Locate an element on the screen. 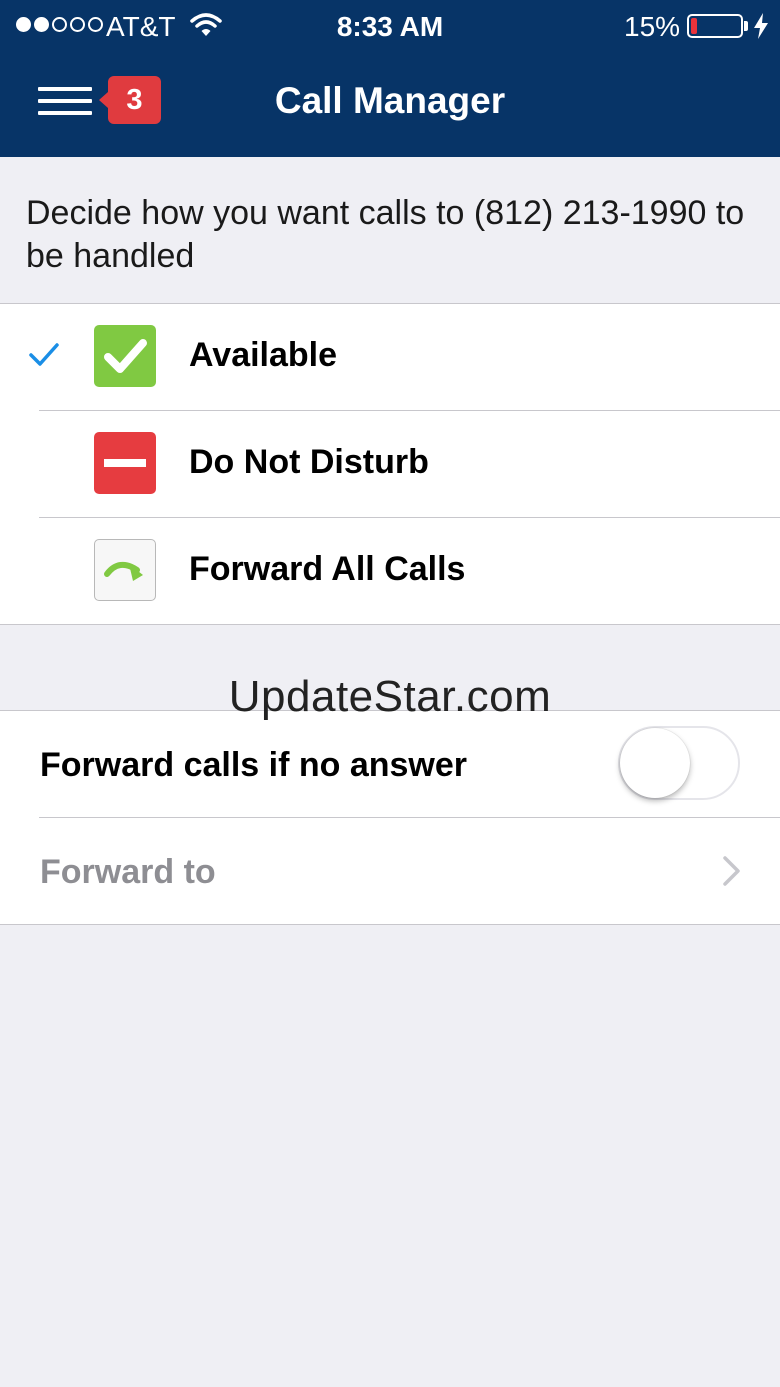 This screenshot has width=780, height=1387. status-option-do-not-disturb: Do Not Disturb is located at coordinates (390, 464).